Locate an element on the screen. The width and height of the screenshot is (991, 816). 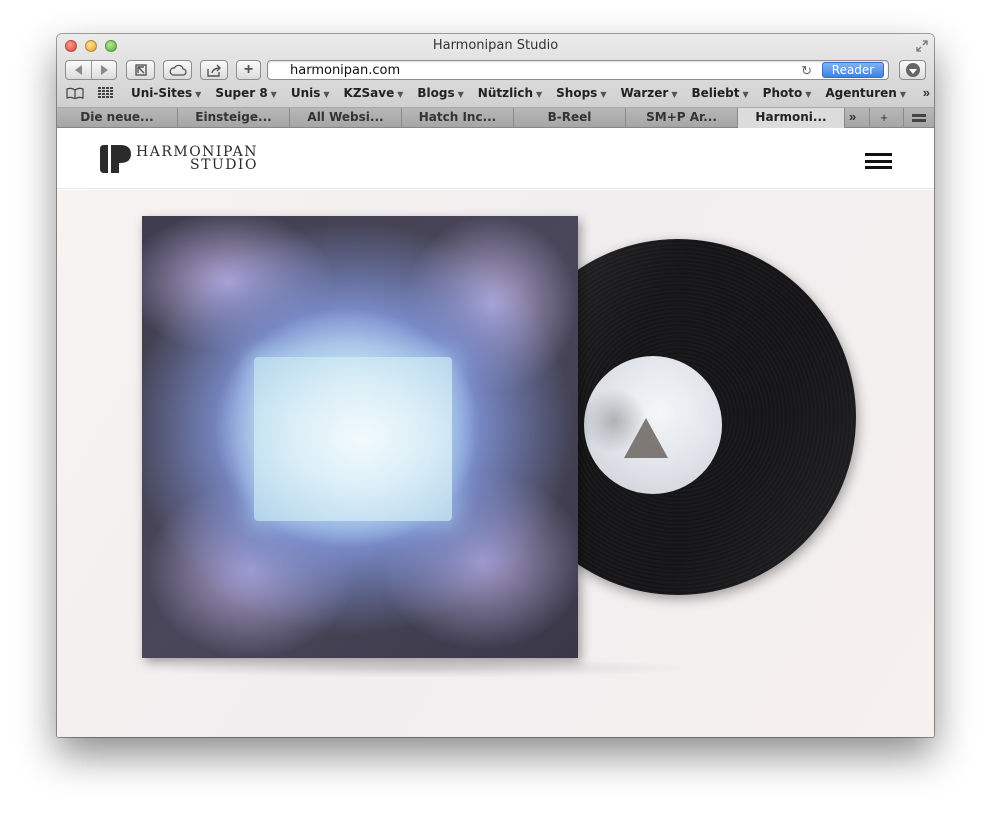
back-arrow-icon is located at coordinates (78, 70).